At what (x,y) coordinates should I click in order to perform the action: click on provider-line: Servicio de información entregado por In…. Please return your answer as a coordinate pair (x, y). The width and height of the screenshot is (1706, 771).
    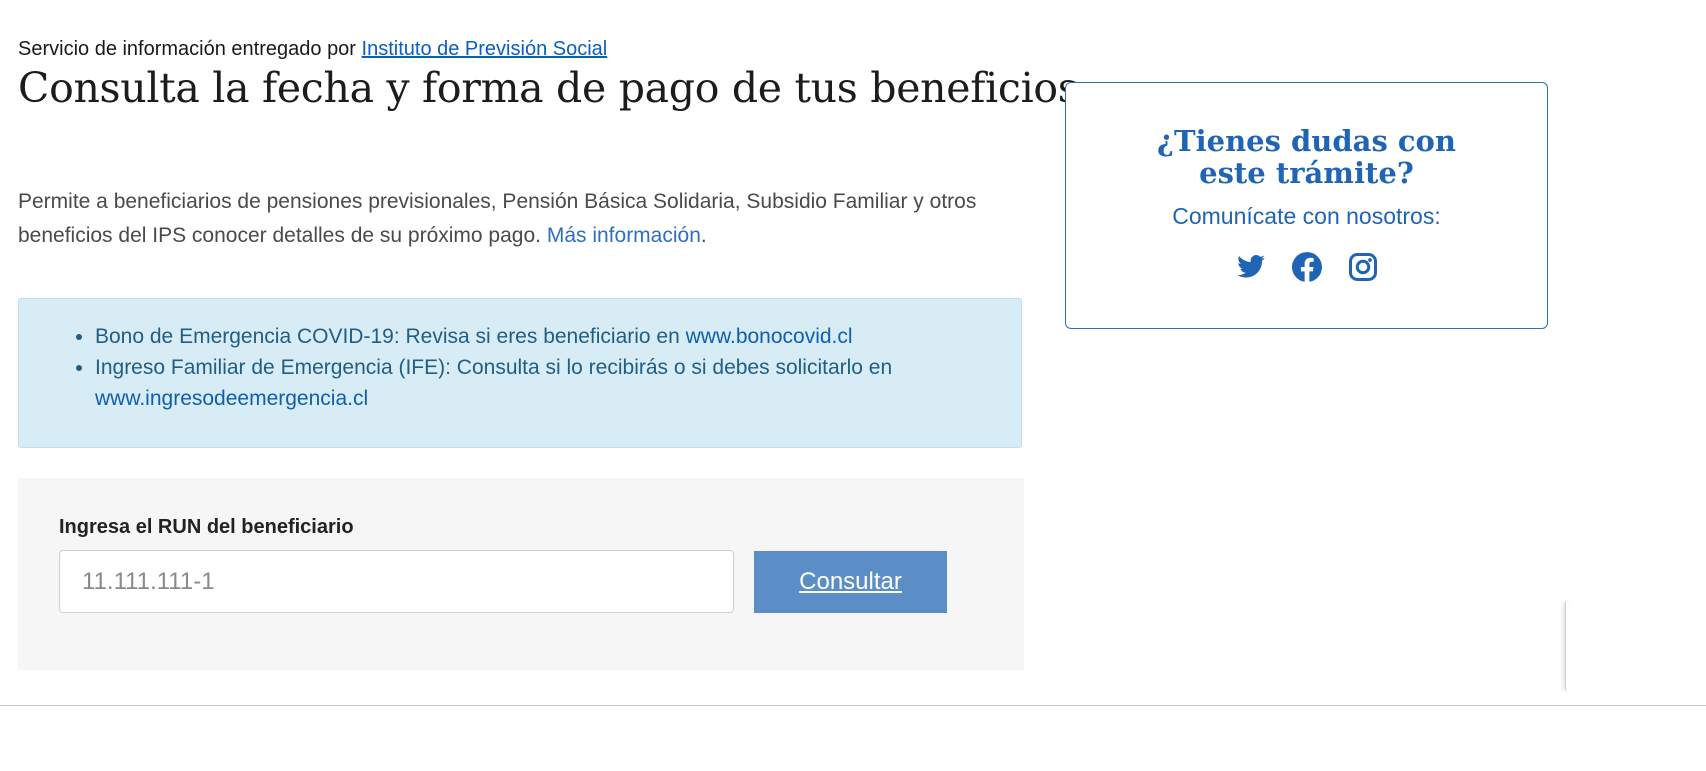
    Looking at the image, I should click on (312, 49).